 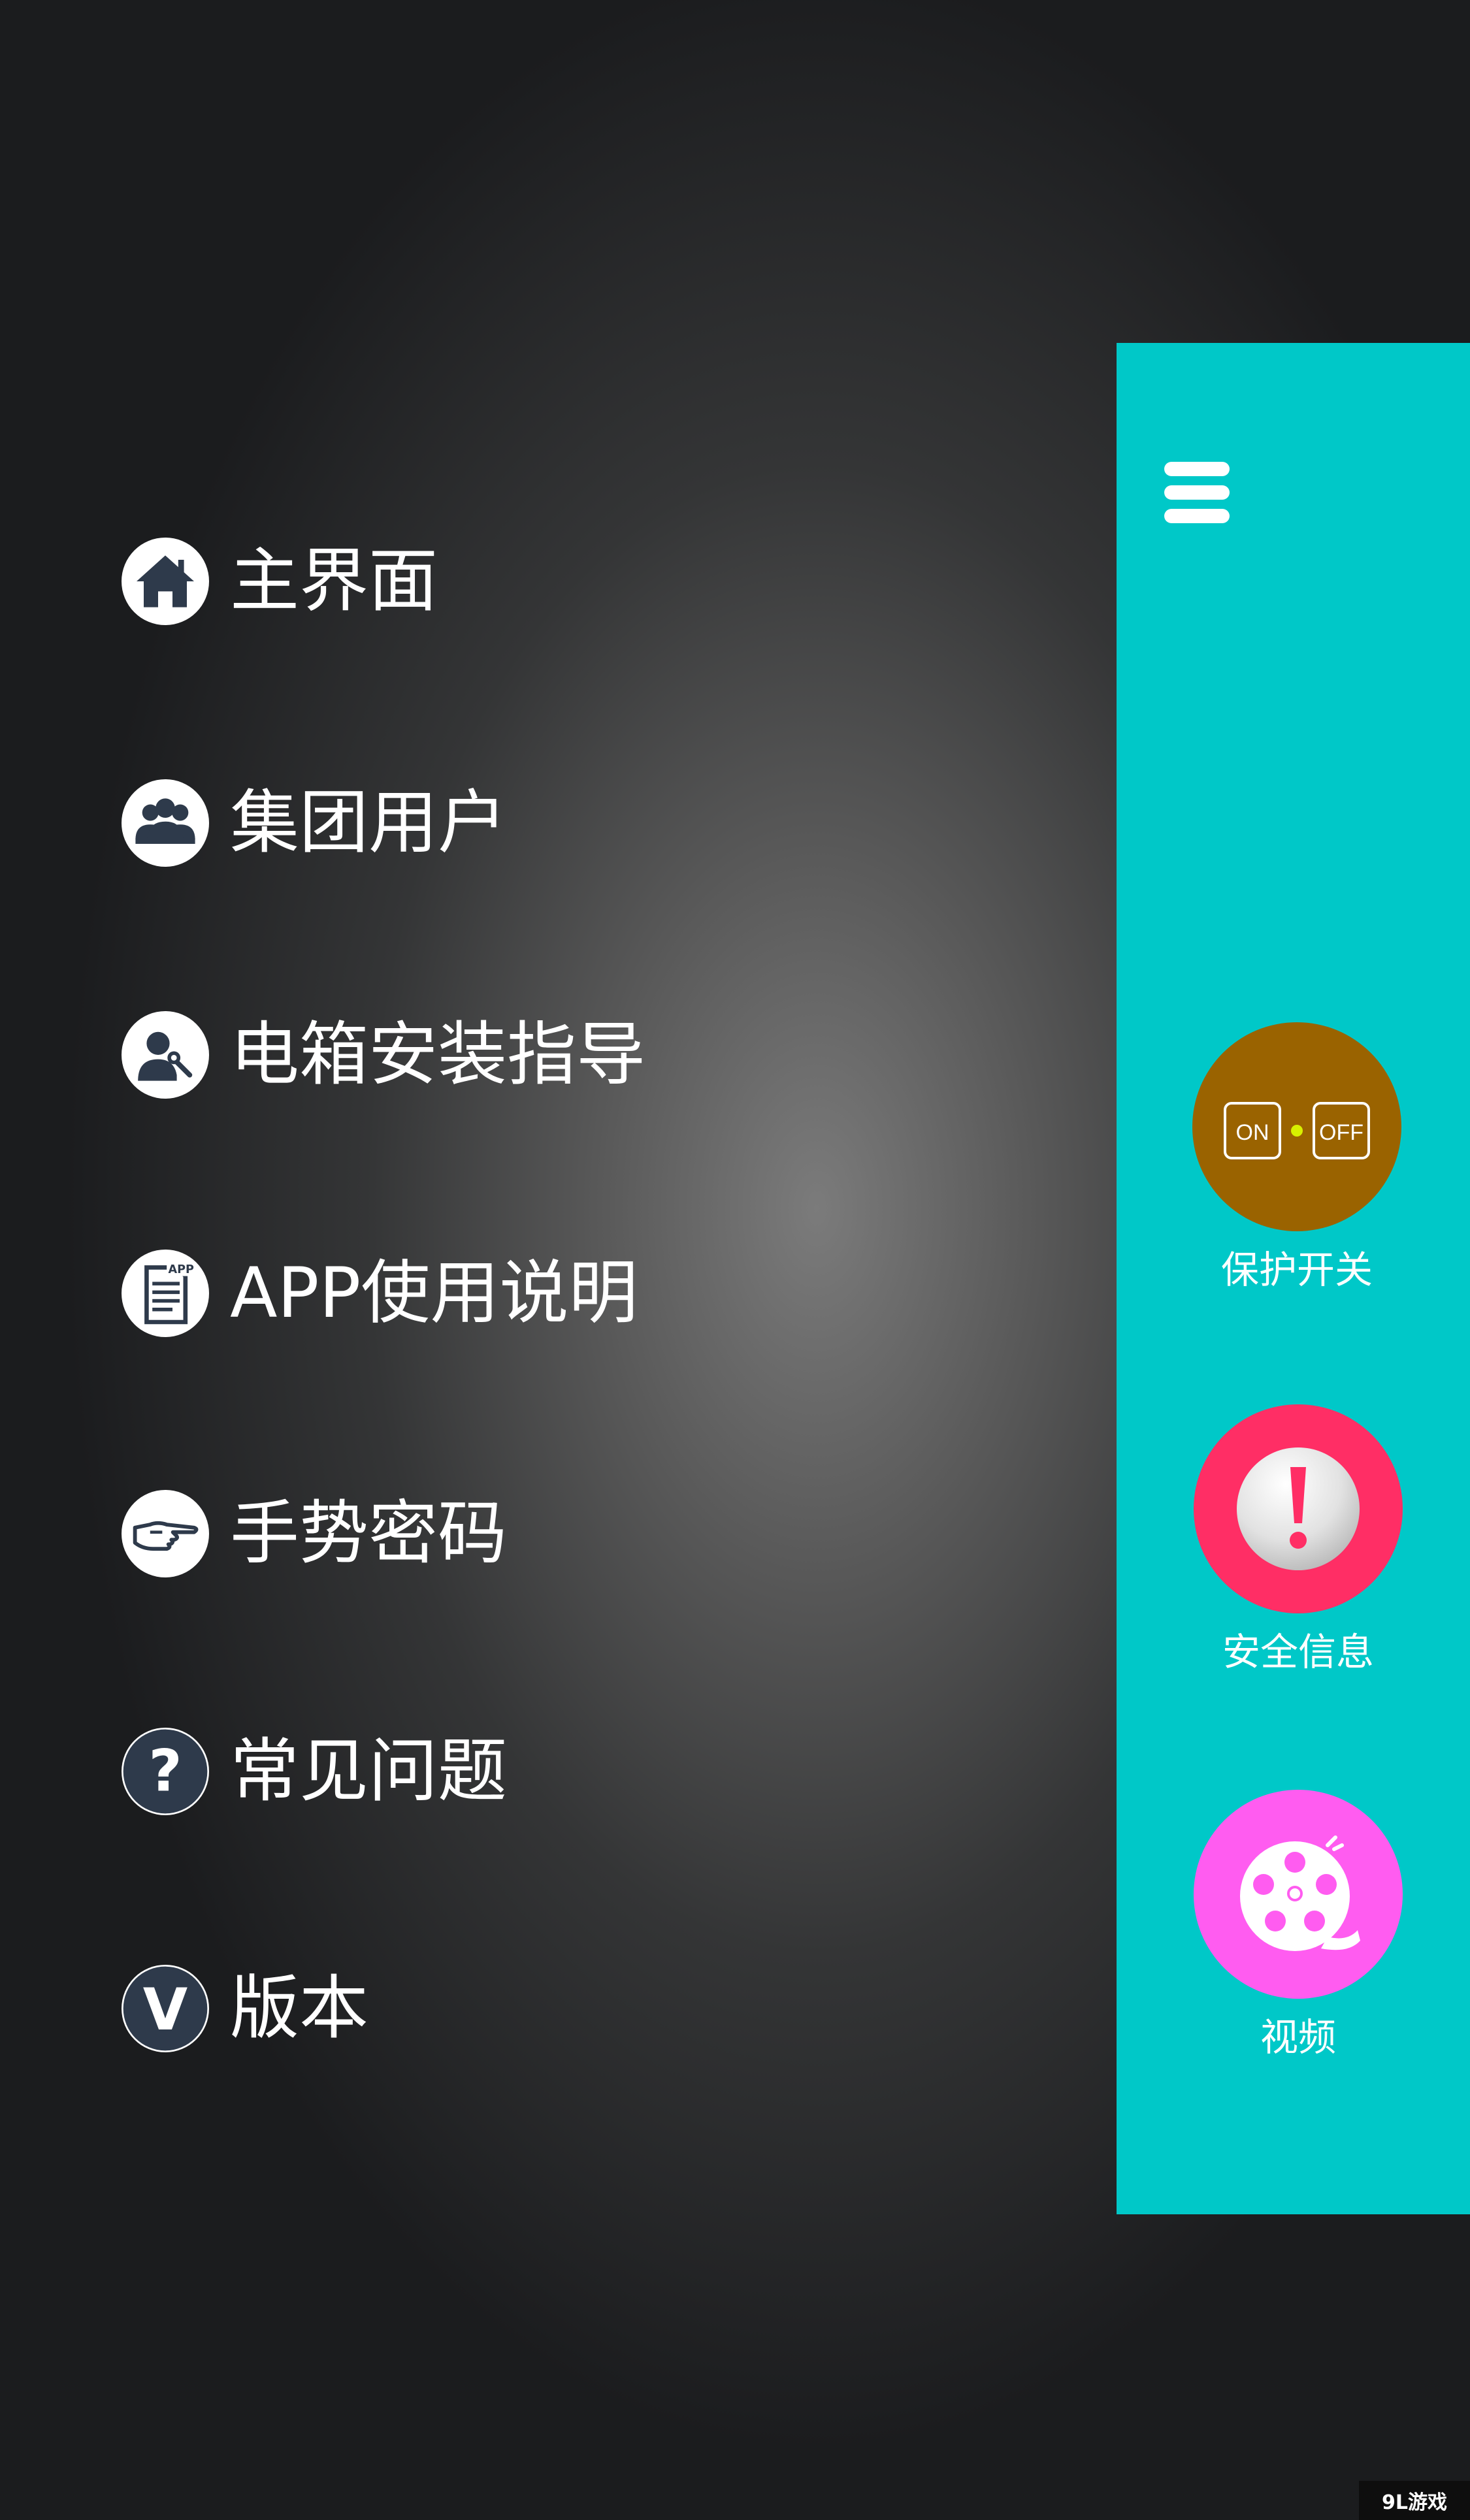 What do you see at coordinates (368, 823) in the screenshot?
I see `menu-item-label: 集团用户` at bounding box center [368, 823].